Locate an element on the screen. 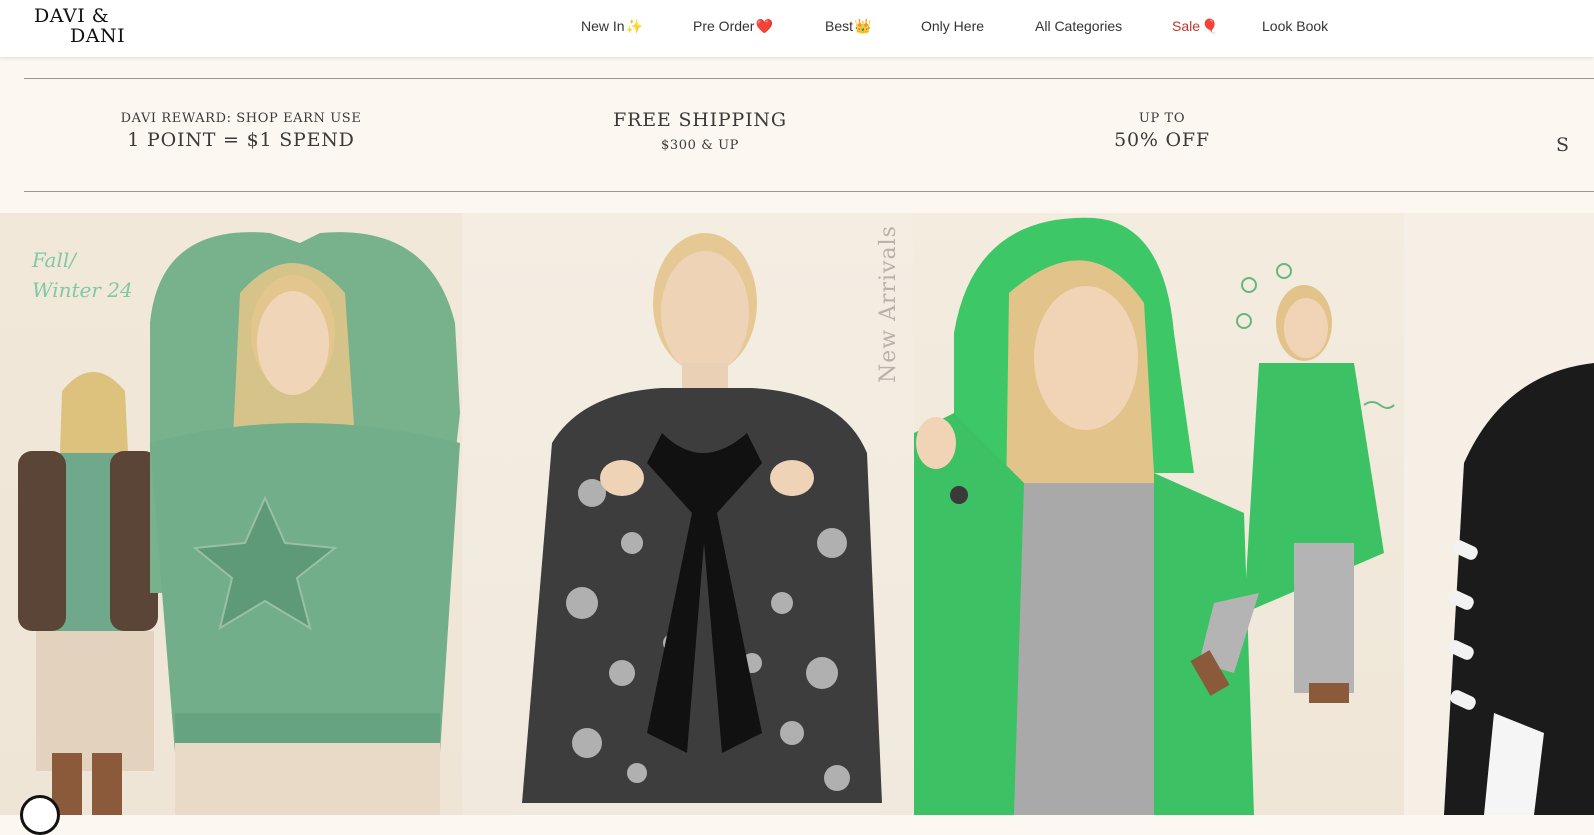 The image size is (1594, 835). nav-item-sale: Sale 🎈 is located at coordinates (1195, 26).